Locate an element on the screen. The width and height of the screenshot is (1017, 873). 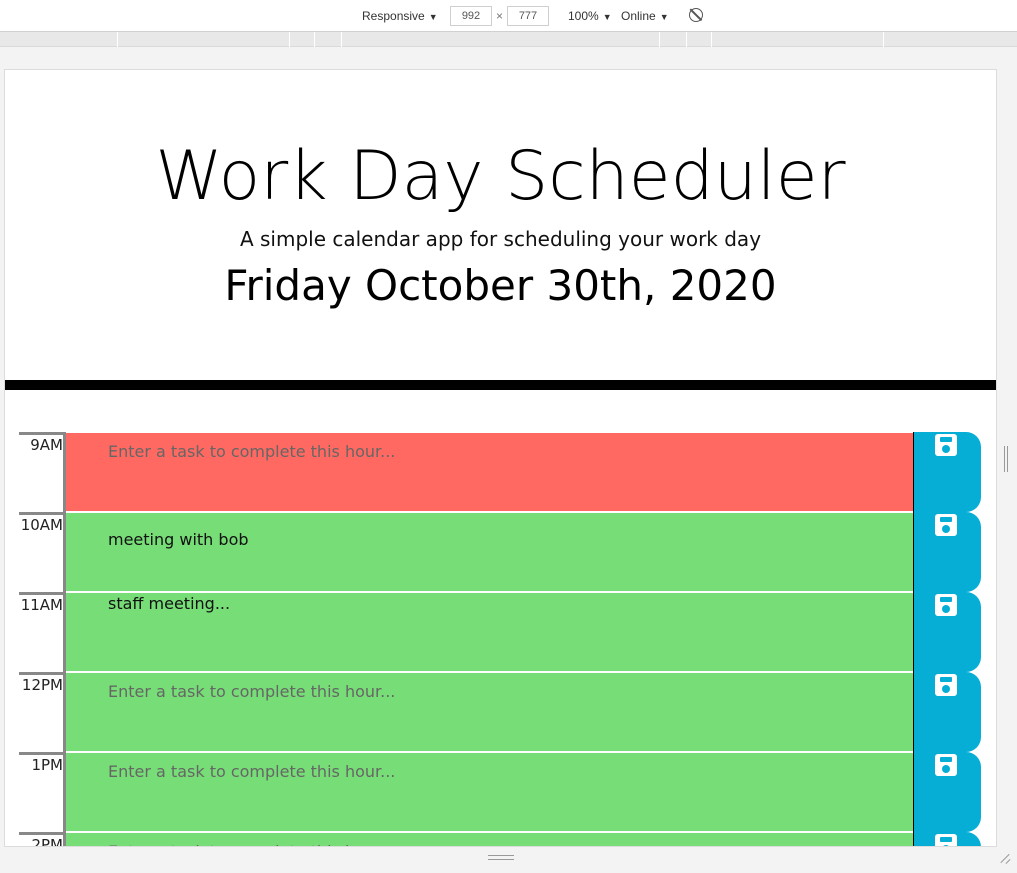
page-title: Work Day Scheduler is located at coordinates (500, 176).